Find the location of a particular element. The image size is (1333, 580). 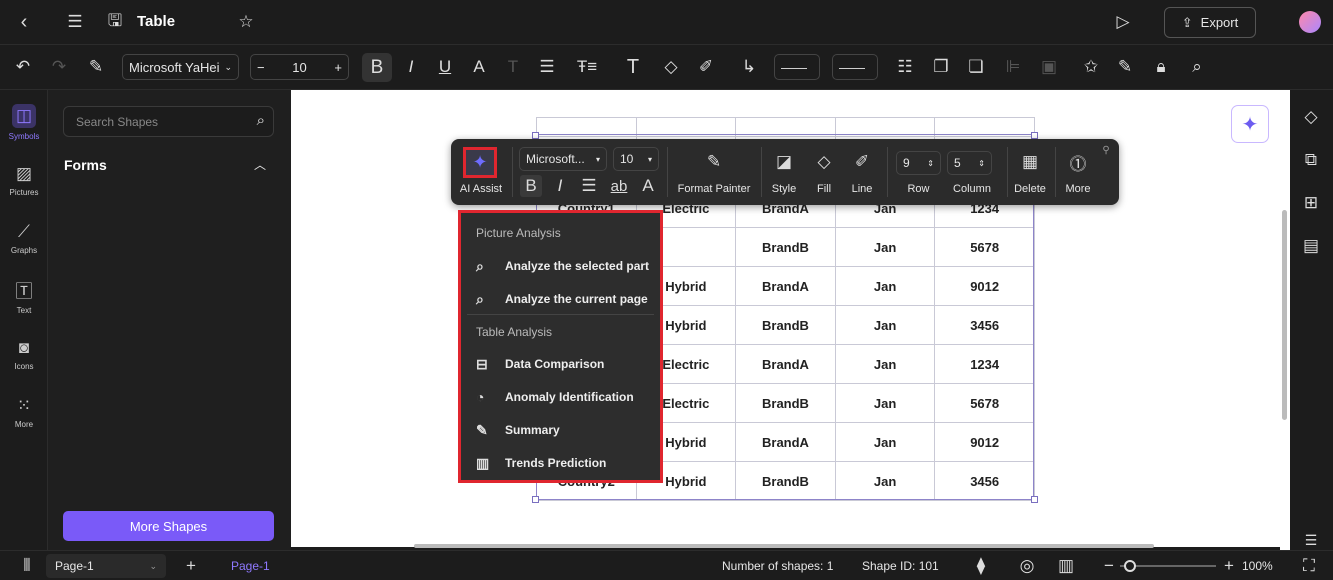

map-icon: ▥ is located at coordinates (1066, 566).